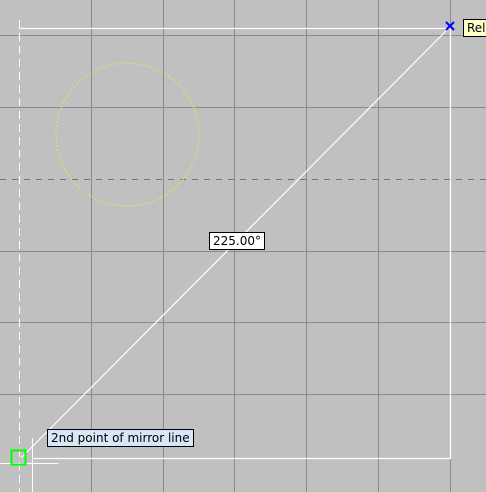  I want to click on pickbox-icon, so click(18, 457).